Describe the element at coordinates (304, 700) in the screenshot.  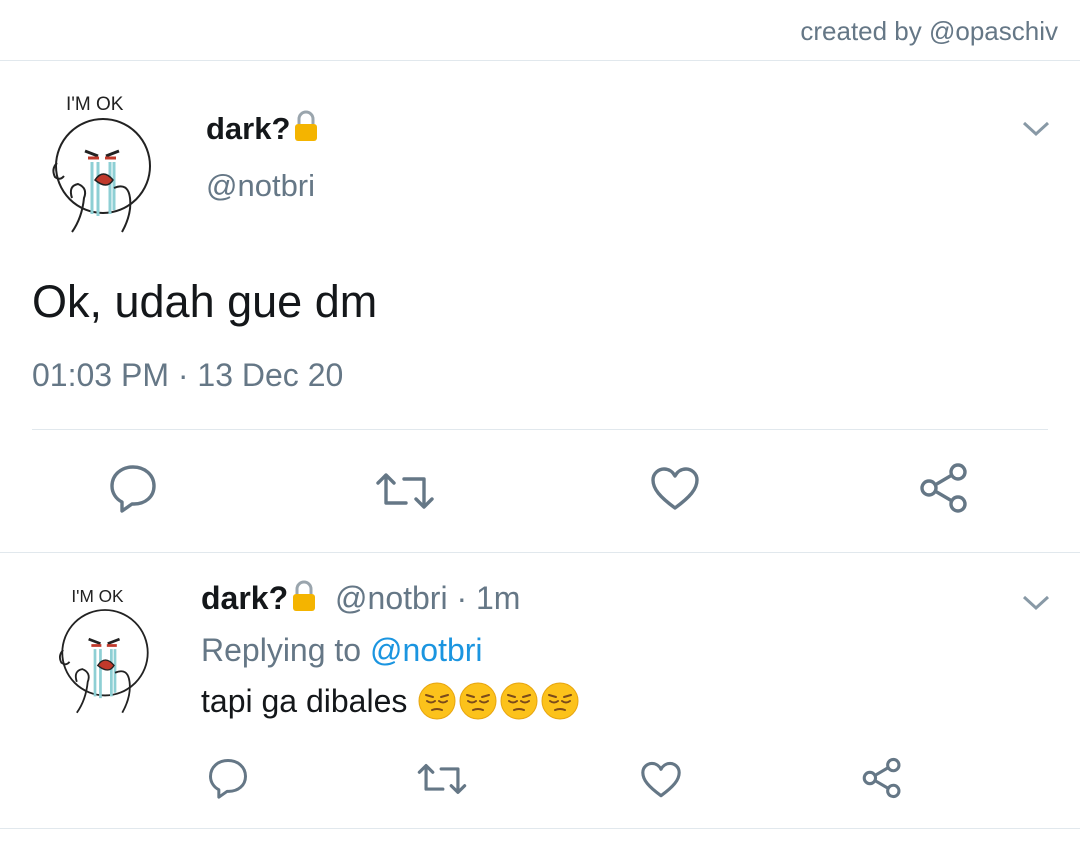
I see `reply-text-content: tapi ga dibales` at that location.